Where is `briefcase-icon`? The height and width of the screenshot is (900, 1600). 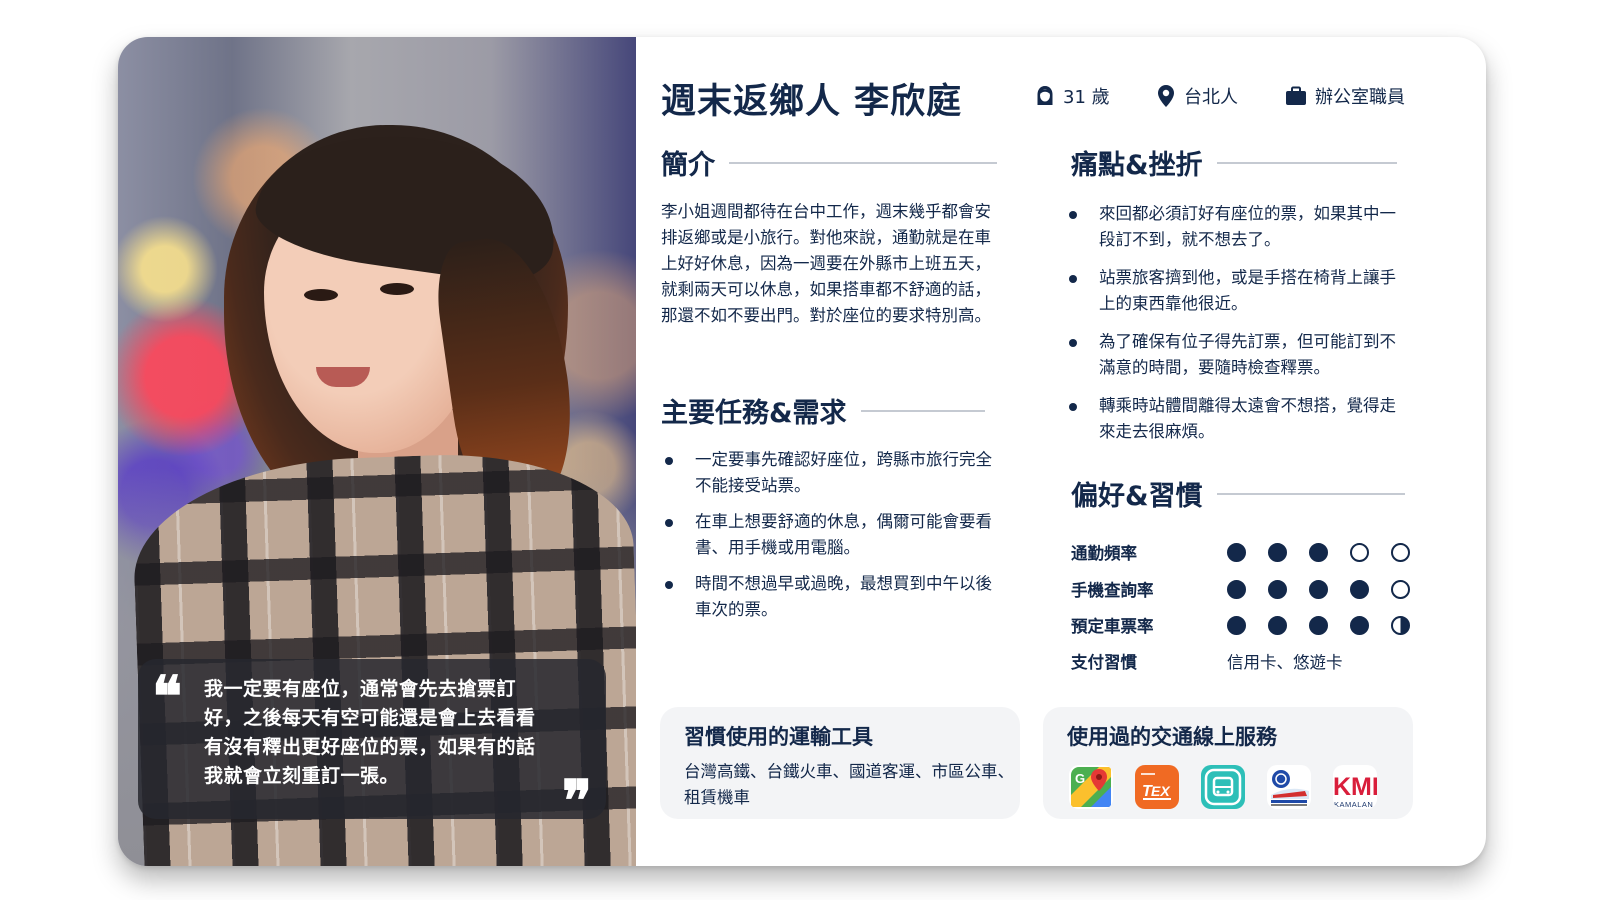
briefcase-icon is located at coordinates (1296, 95).